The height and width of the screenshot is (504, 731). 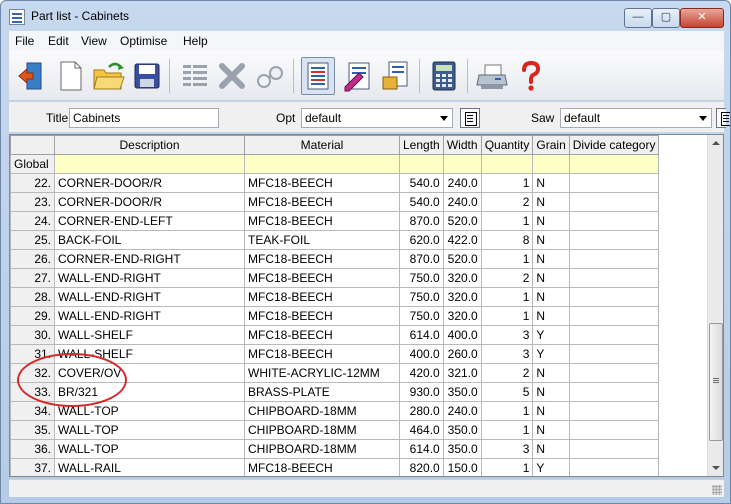 What do you see at coordinates (149, 202) in the screenshot?
I see `description-cell: CORNER-DOOR/R` at bounding box center [149, 202].